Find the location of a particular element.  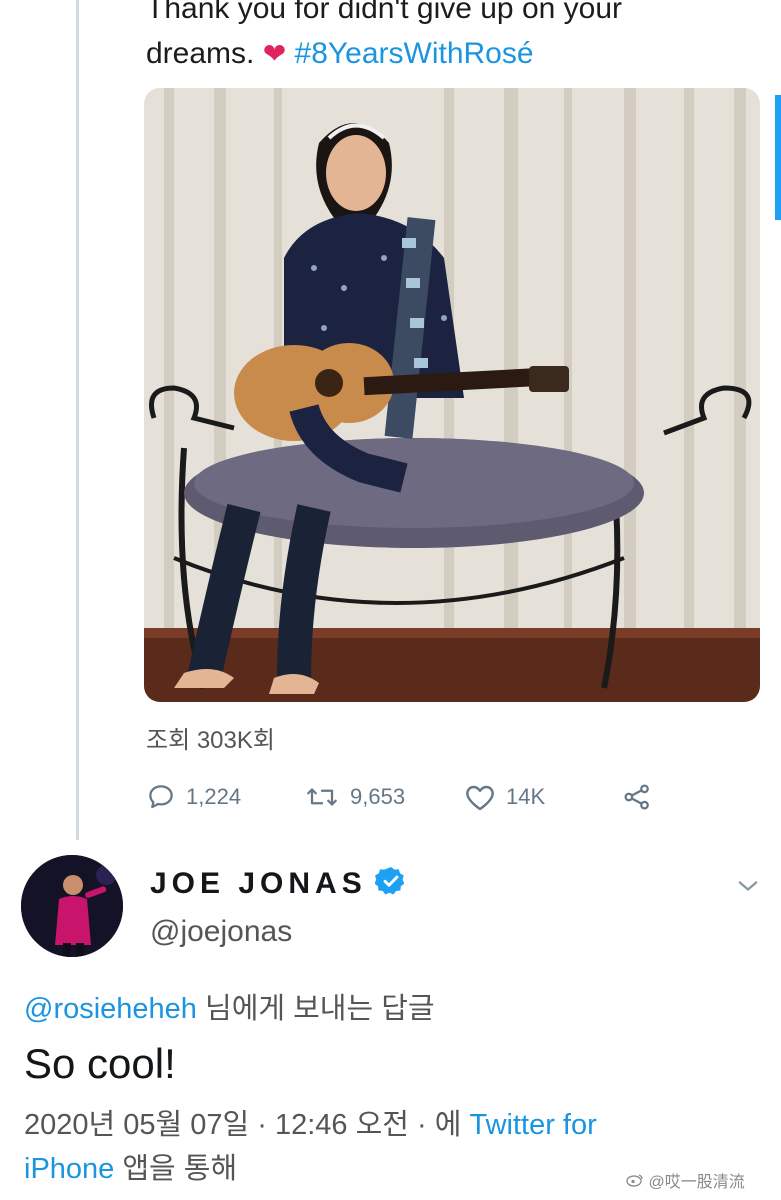

view-count: 조회 303K회 is located at coordinates (210, 740).